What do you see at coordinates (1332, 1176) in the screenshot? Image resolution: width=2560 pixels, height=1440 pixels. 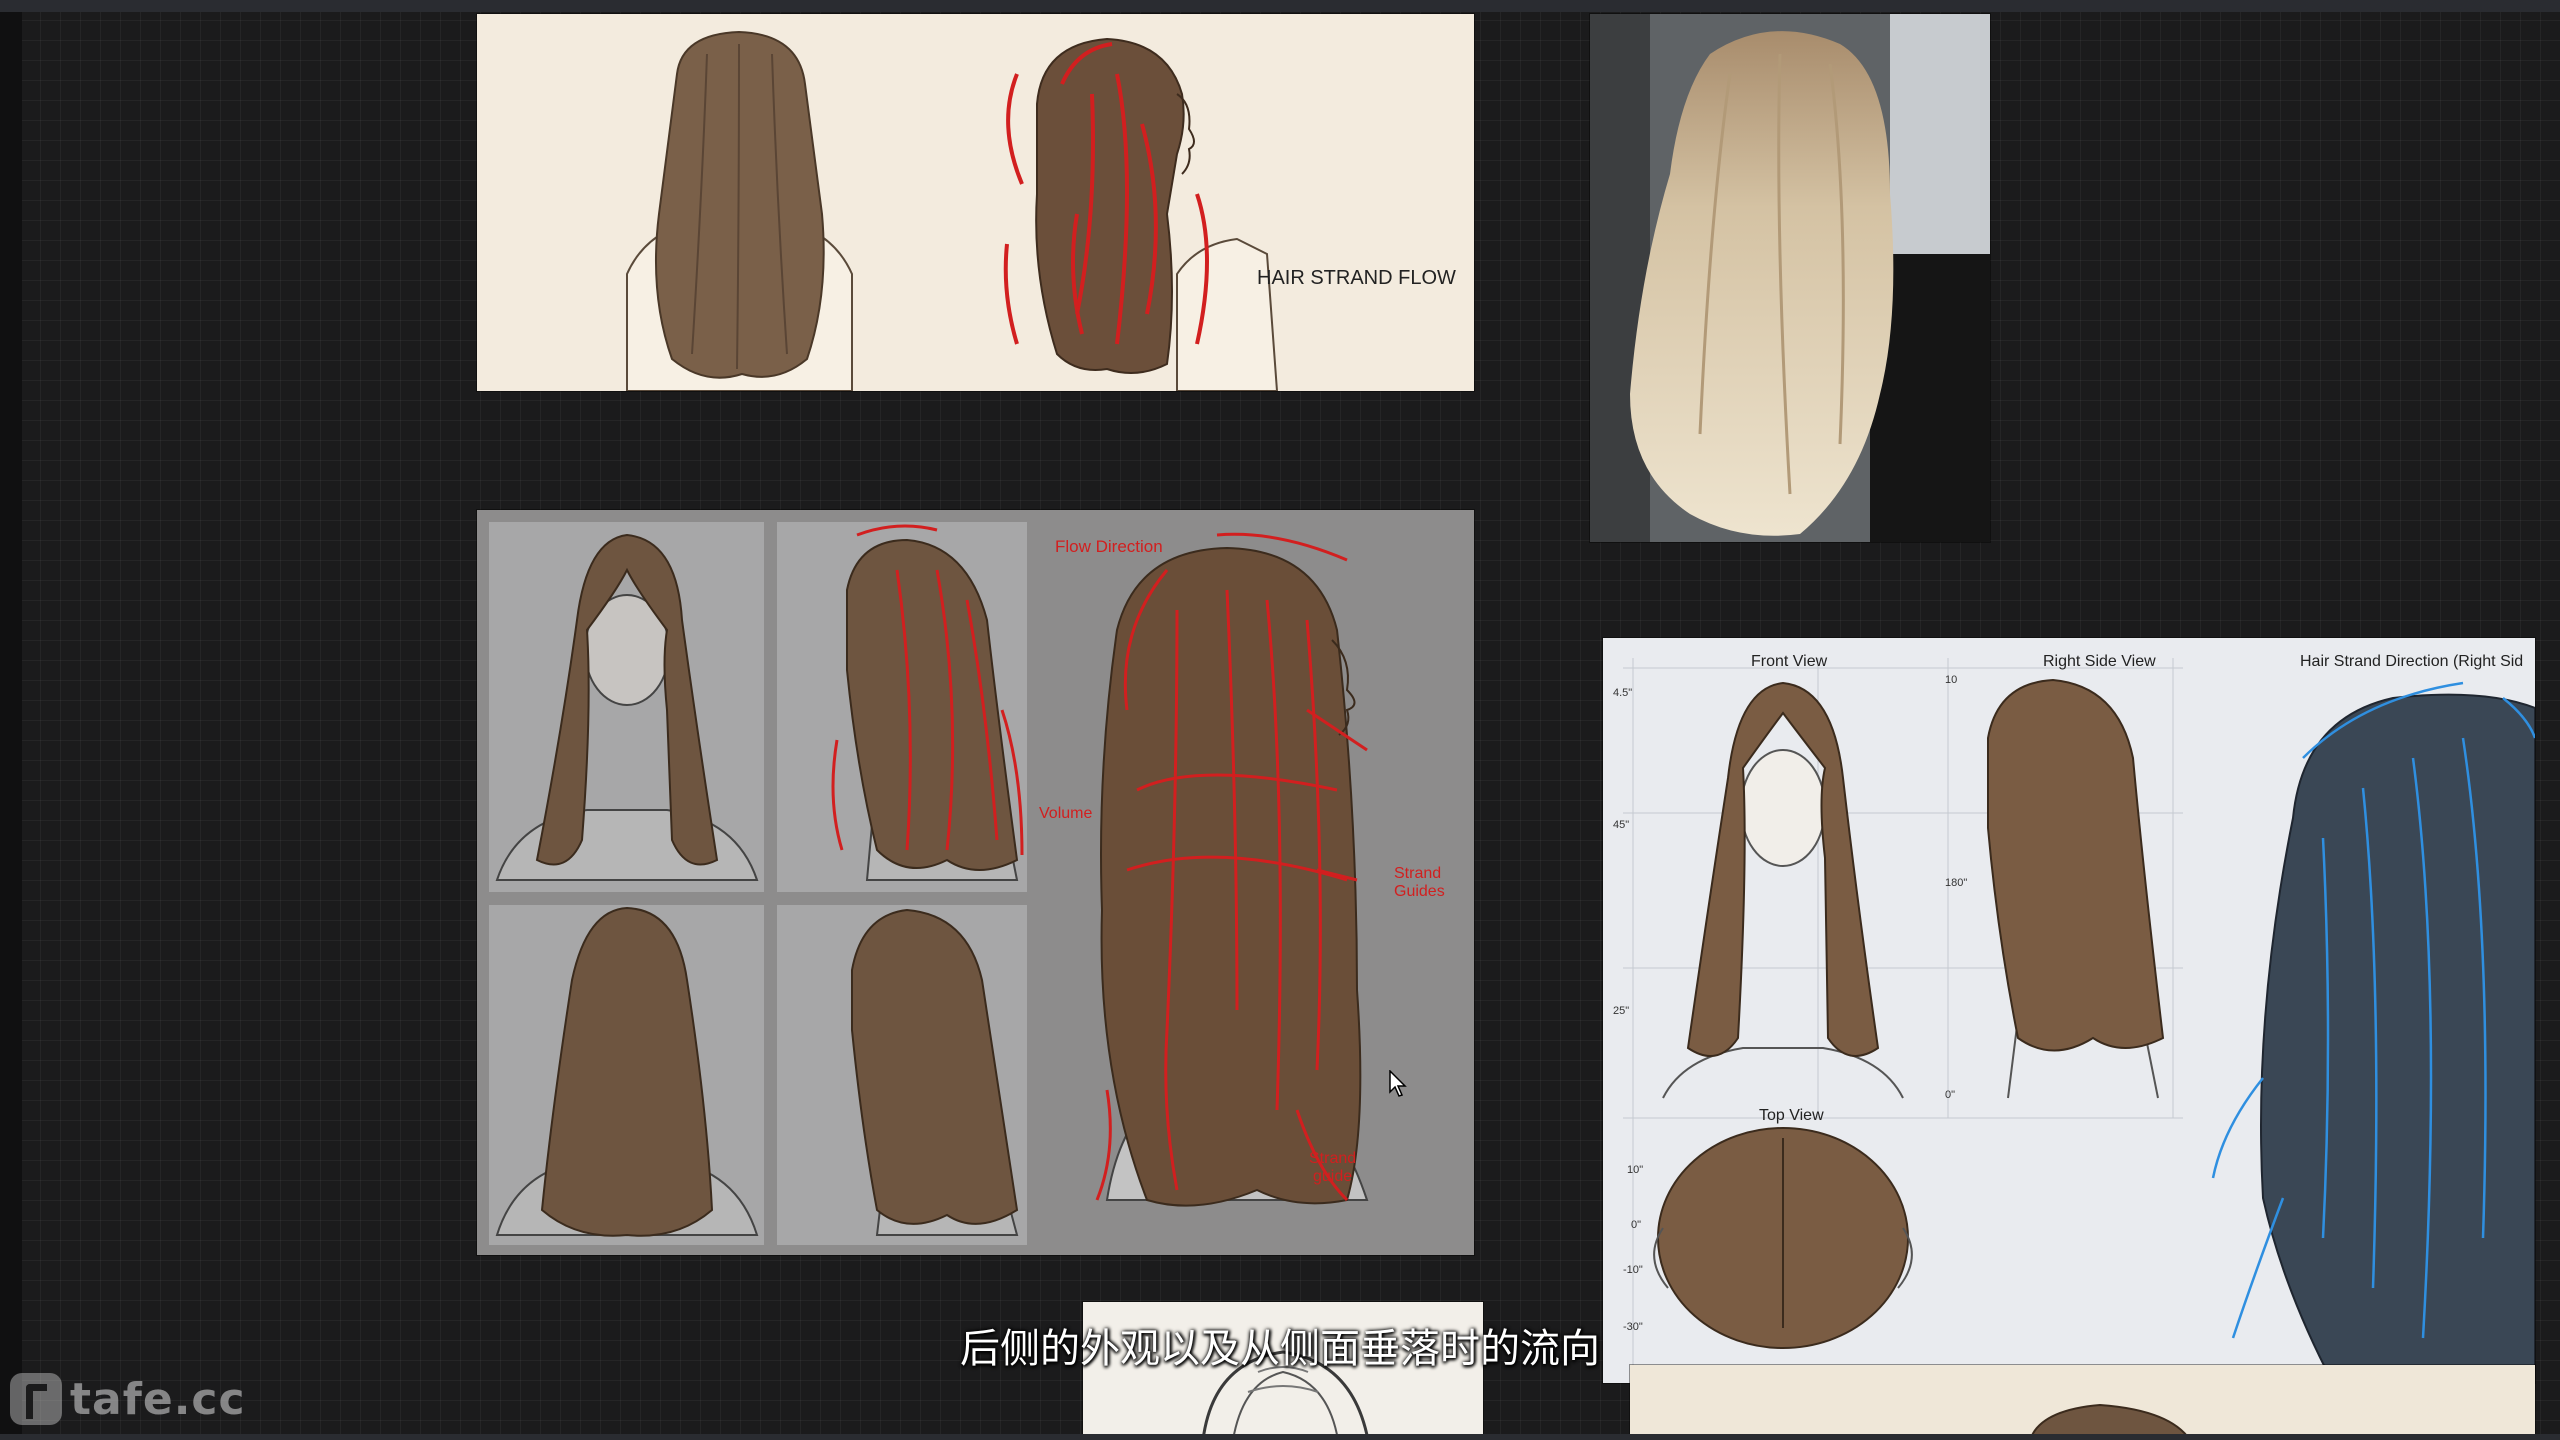 I see `strand-guide-label-line2: guide` at bounding box center [1332, 1176].